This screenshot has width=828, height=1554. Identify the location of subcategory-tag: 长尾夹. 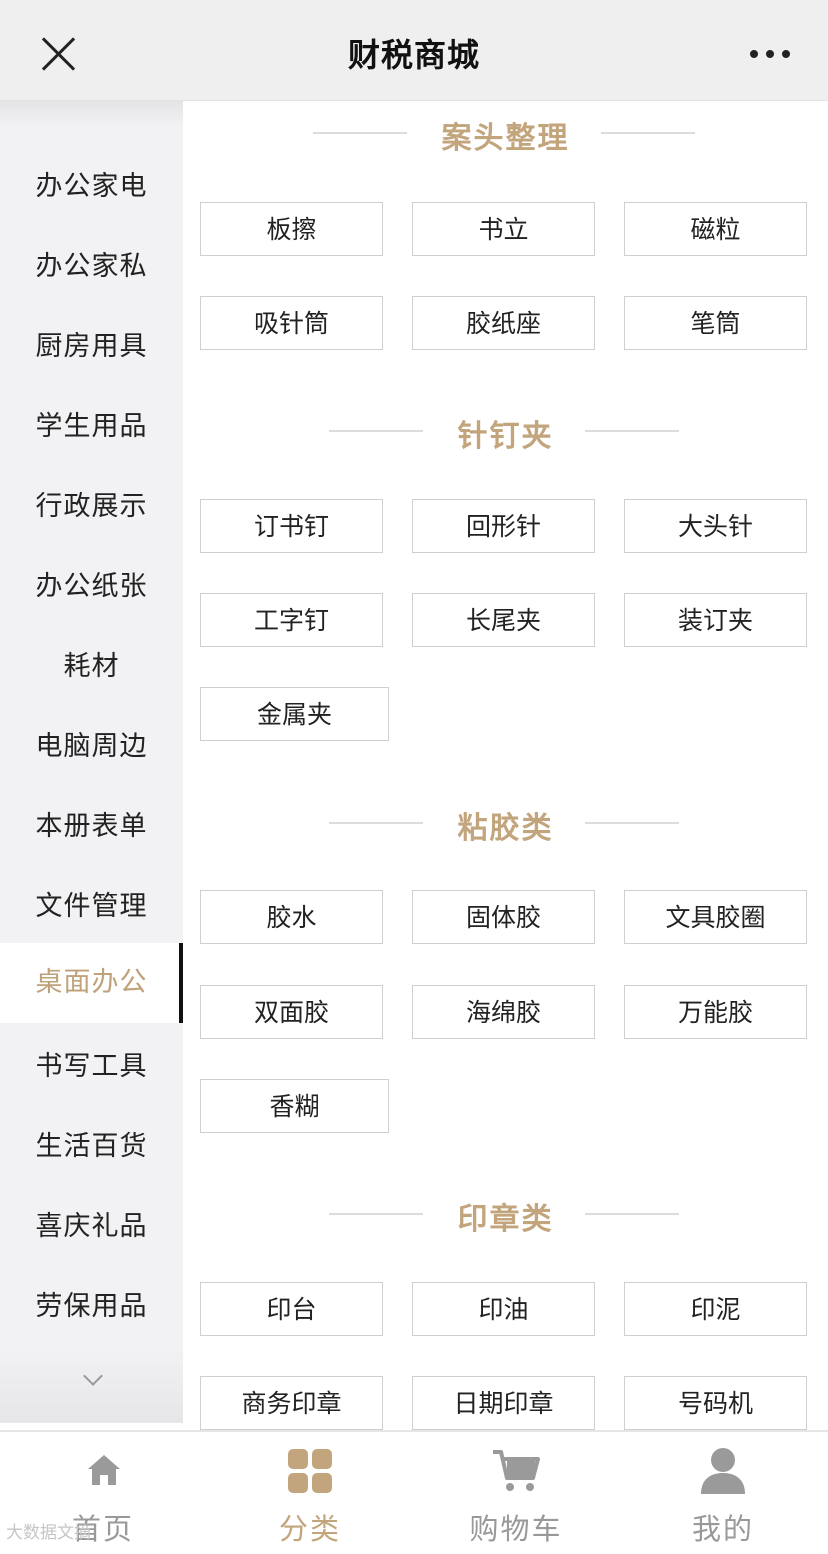
(503, 620).